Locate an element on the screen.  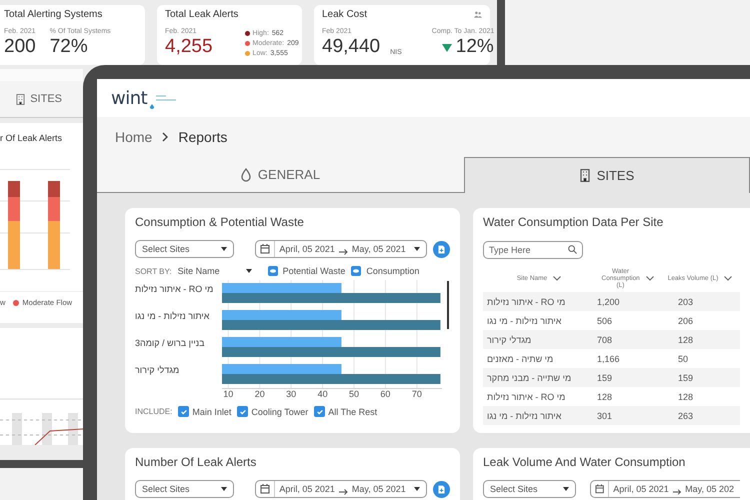
card-title: Consumption & Potential Waste is located at coordinates (220, 222).